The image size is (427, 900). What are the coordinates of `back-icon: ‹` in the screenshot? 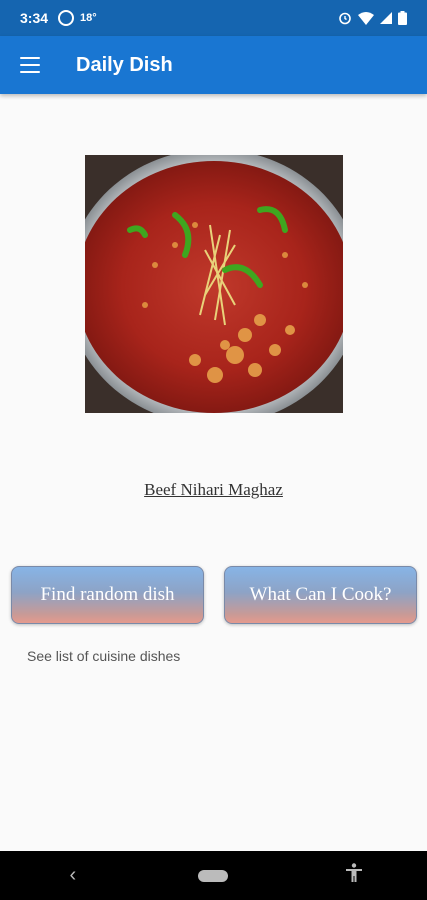 It's located at (73, 875).